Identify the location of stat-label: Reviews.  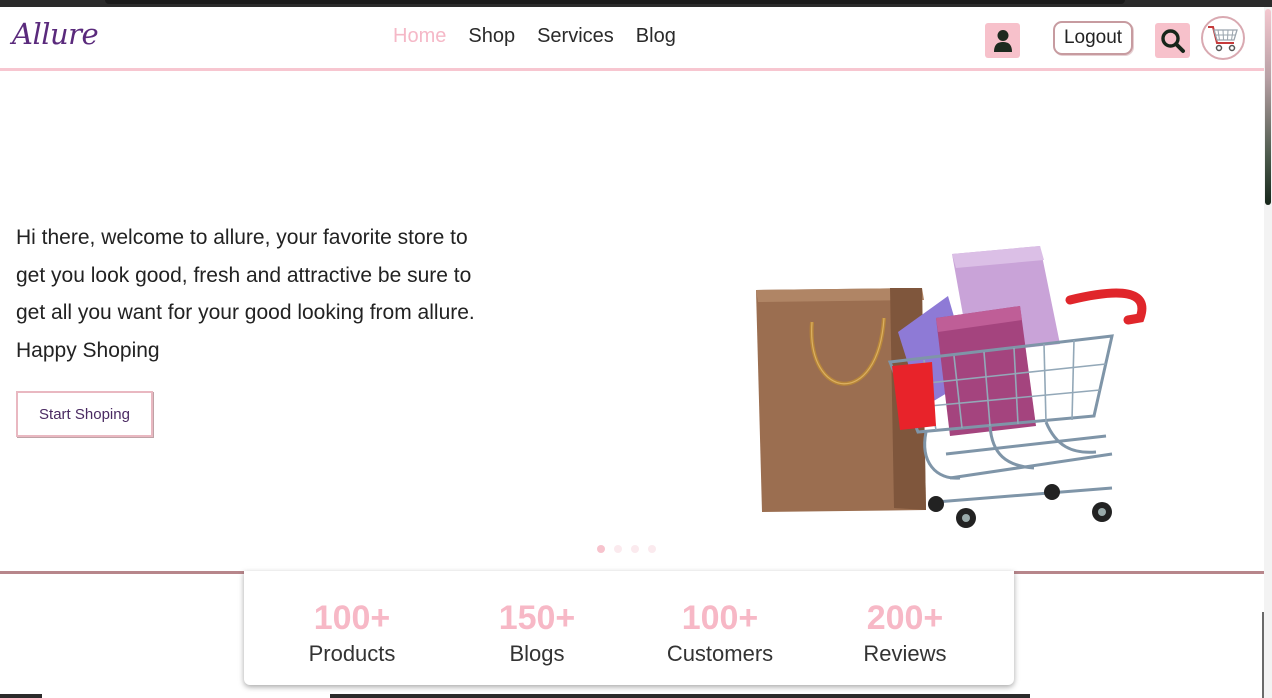
(905, 653).